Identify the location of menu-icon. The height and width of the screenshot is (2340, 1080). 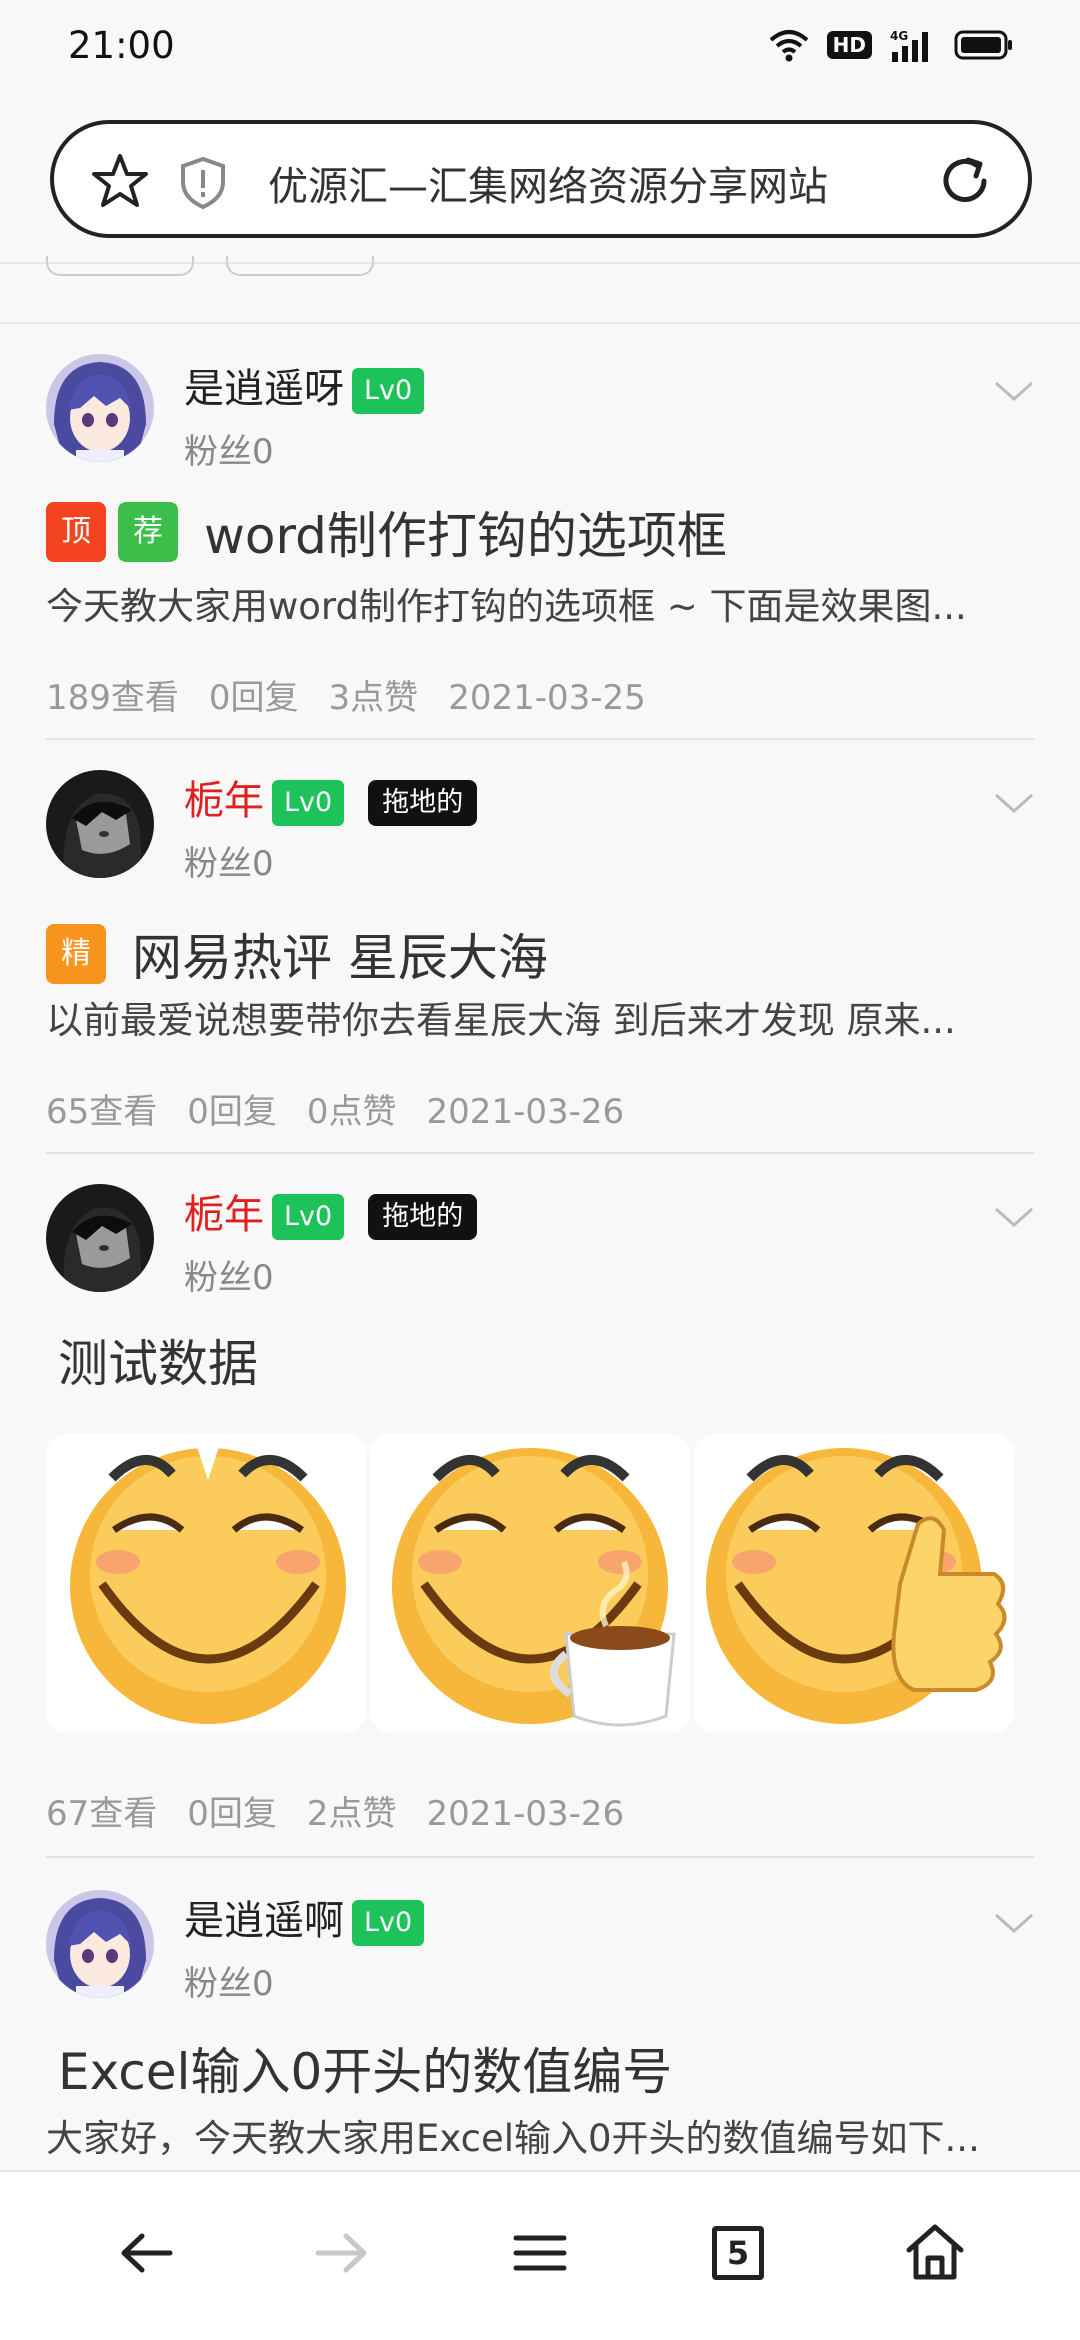
(540, 2253).